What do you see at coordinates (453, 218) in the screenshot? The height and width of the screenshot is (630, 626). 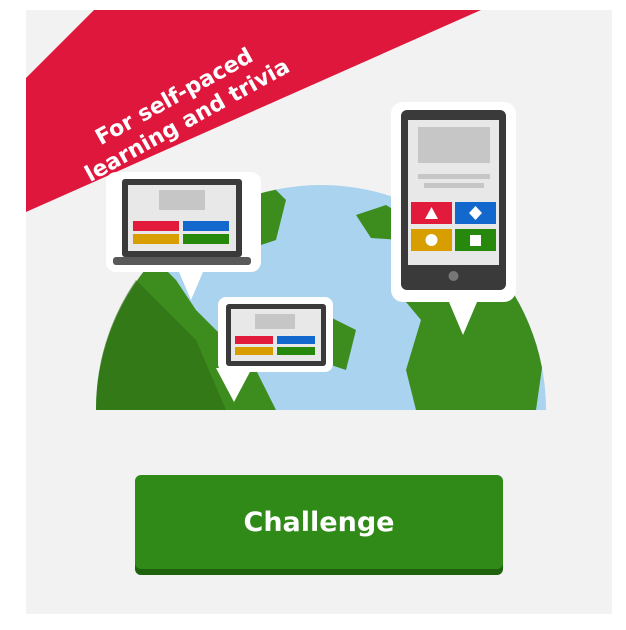 I see `phone-device` at bounding box center [453, 218].